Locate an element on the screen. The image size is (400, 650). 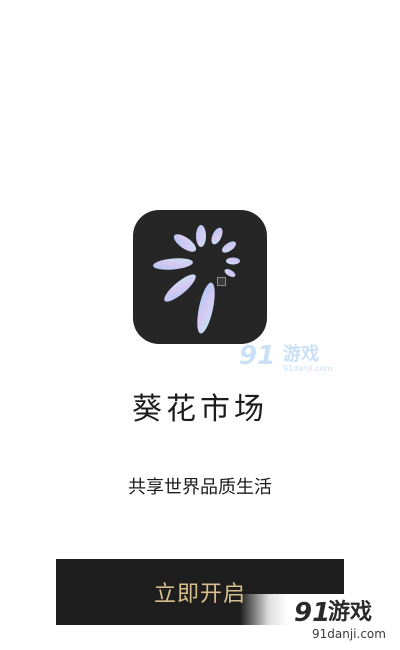
sunflower-petals-icon is located at coordinates (196, 279).